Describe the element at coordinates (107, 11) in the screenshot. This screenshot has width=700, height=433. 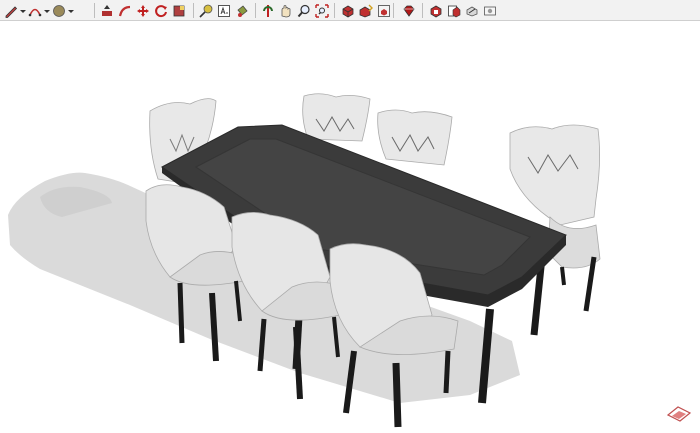
I see `pushpull-icon` at that location.